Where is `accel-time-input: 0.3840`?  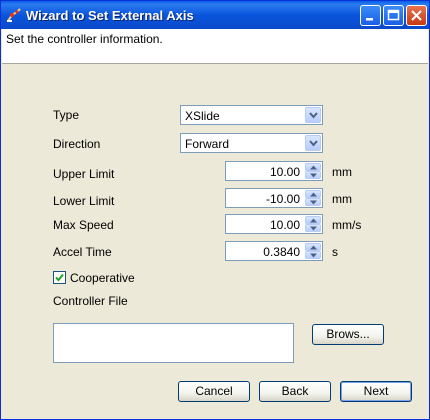
accel-time-input: 0.3840 is located at coordinates (274, 251).